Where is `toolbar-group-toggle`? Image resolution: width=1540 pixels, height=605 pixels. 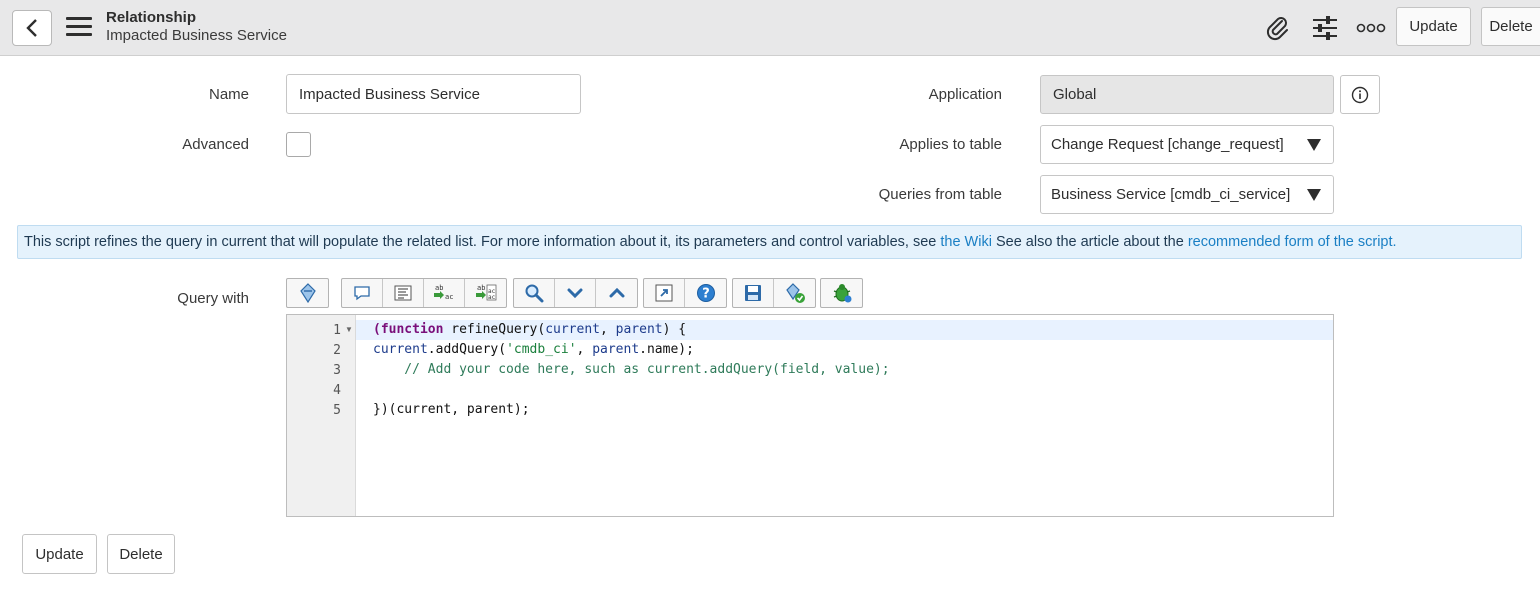
toolbar-group-toggle is located at coordinates (307, 293).